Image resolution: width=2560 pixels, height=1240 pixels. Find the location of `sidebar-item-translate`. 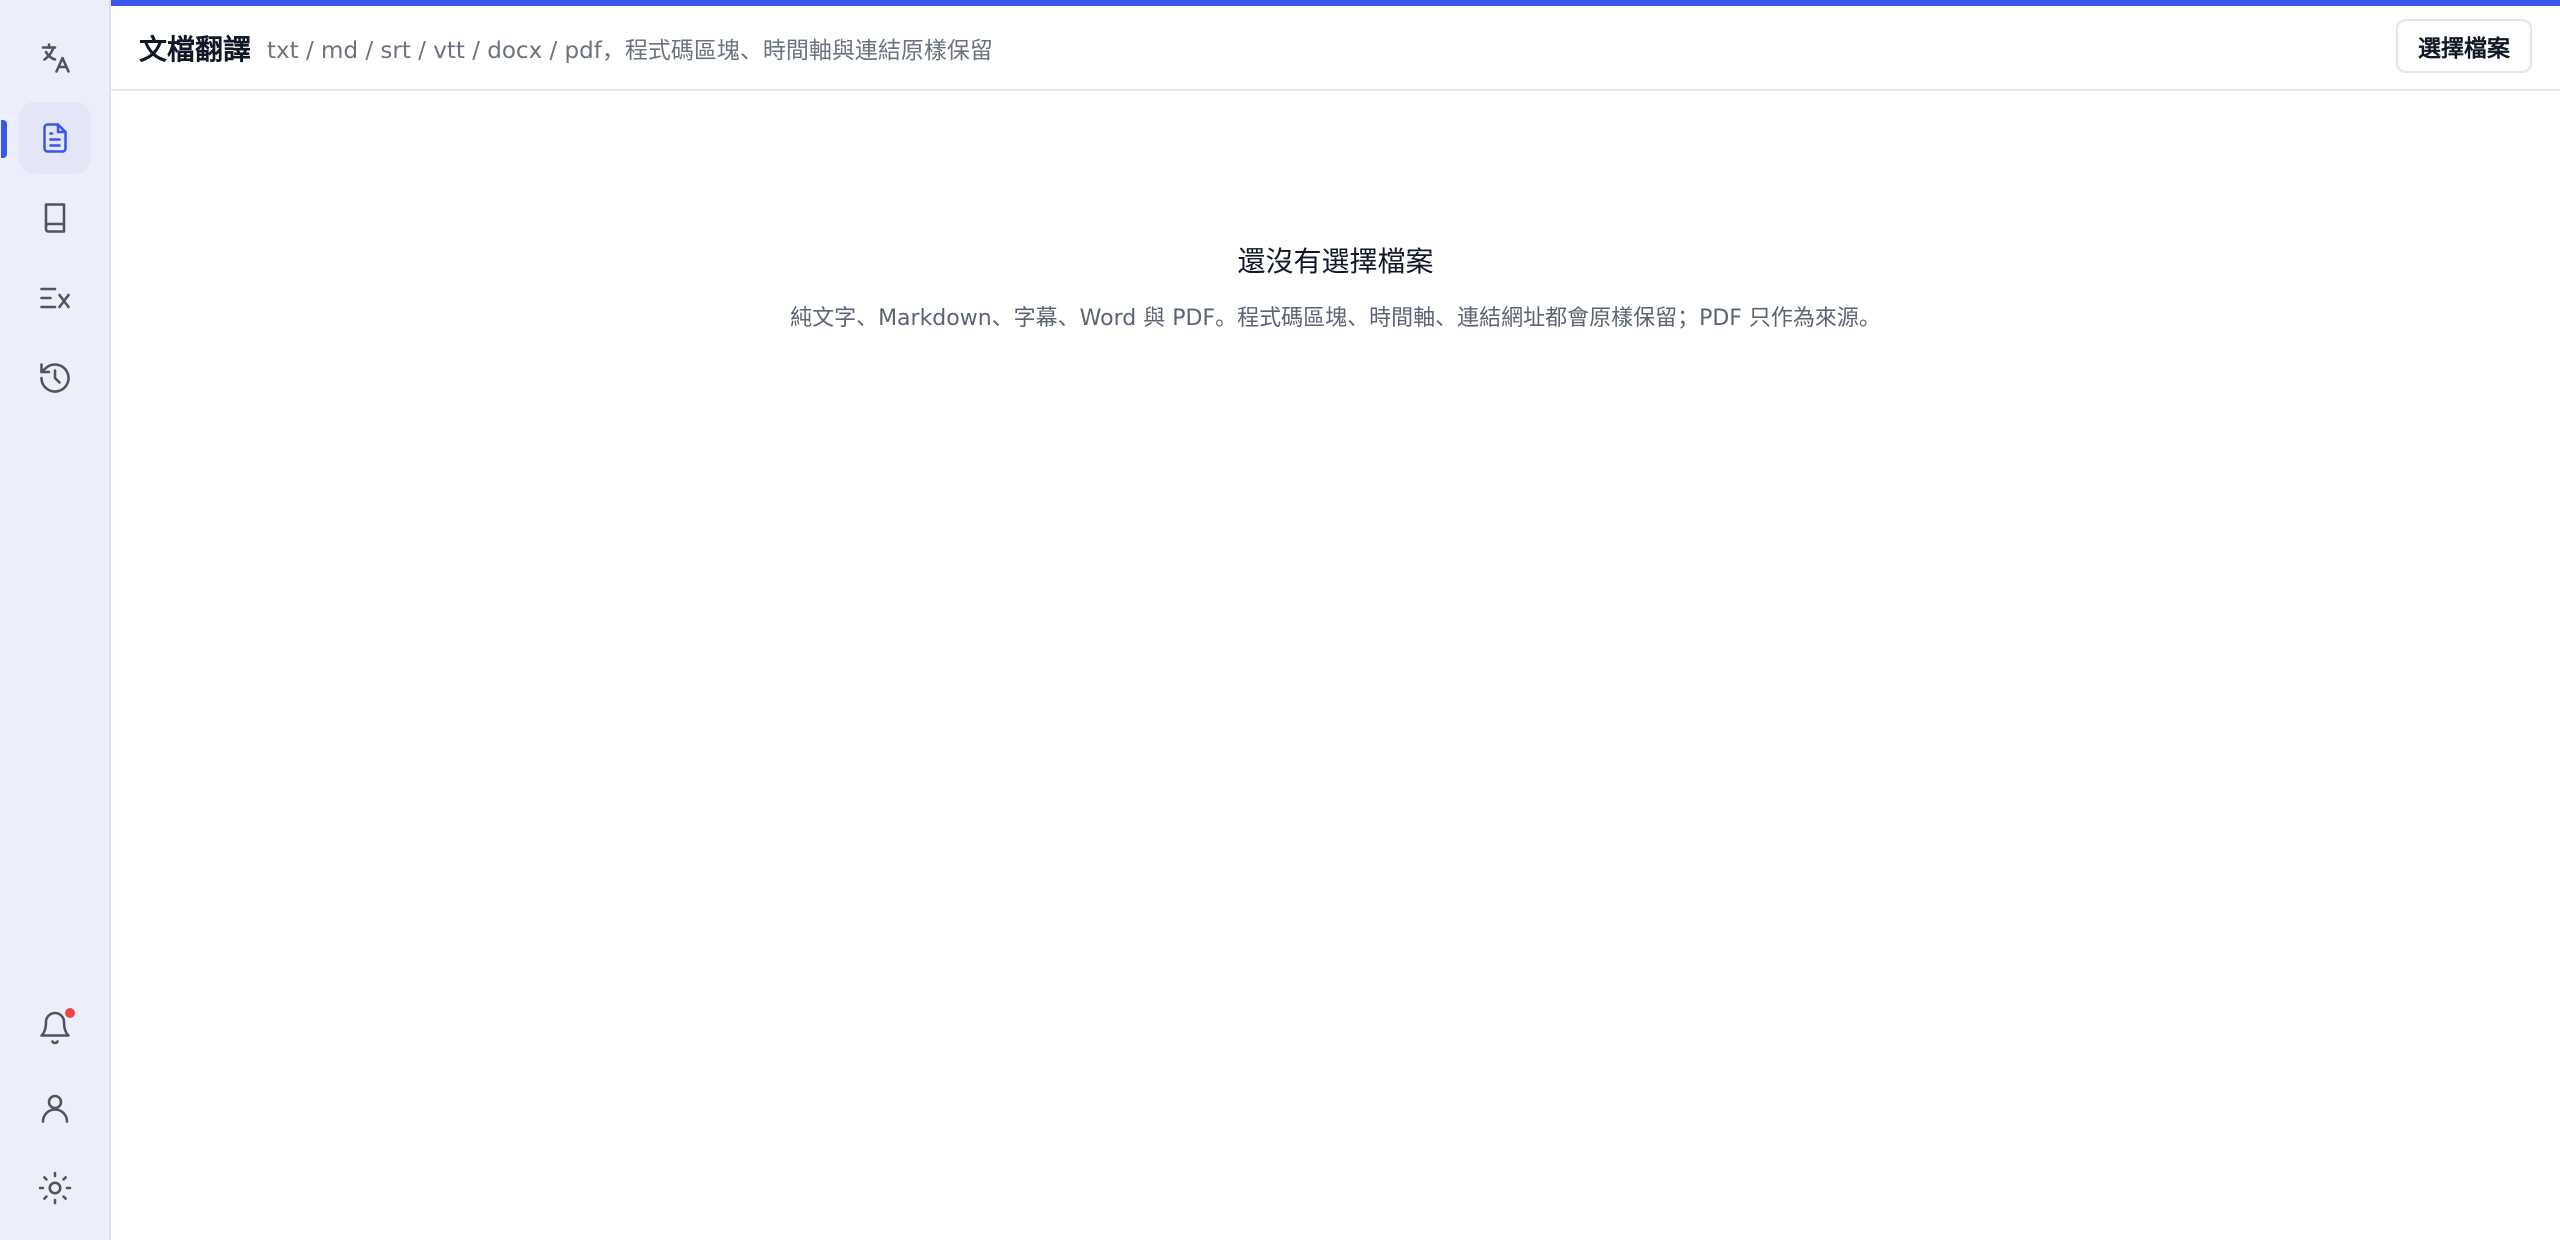

sidebar-item-translate is located at coordinates (55, 58).